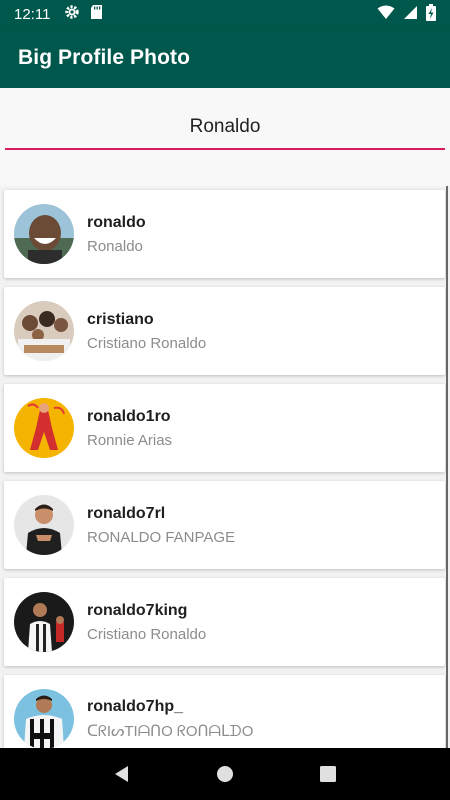 Image resolution: width=450 pixels, height=800 pixels. Describe the element at coordinates (224, 525) in the screenshot. I see `result-card: ronaldo7rl RONALDO FANPAGE` at that location.